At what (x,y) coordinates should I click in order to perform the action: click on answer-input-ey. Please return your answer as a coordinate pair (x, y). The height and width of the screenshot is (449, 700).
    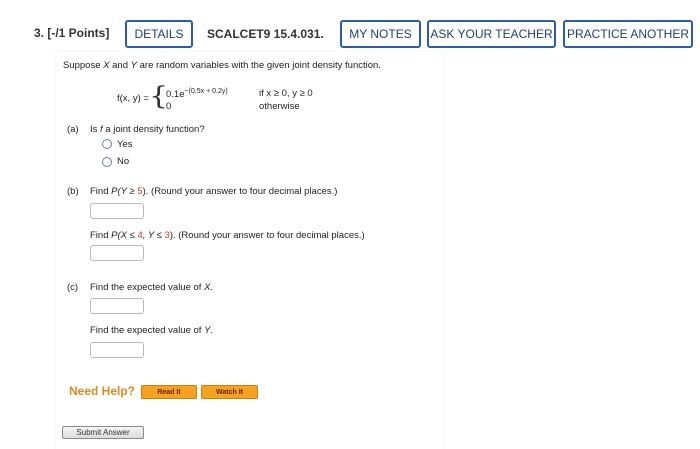
    Looking at the image, I should click on (117, 350).